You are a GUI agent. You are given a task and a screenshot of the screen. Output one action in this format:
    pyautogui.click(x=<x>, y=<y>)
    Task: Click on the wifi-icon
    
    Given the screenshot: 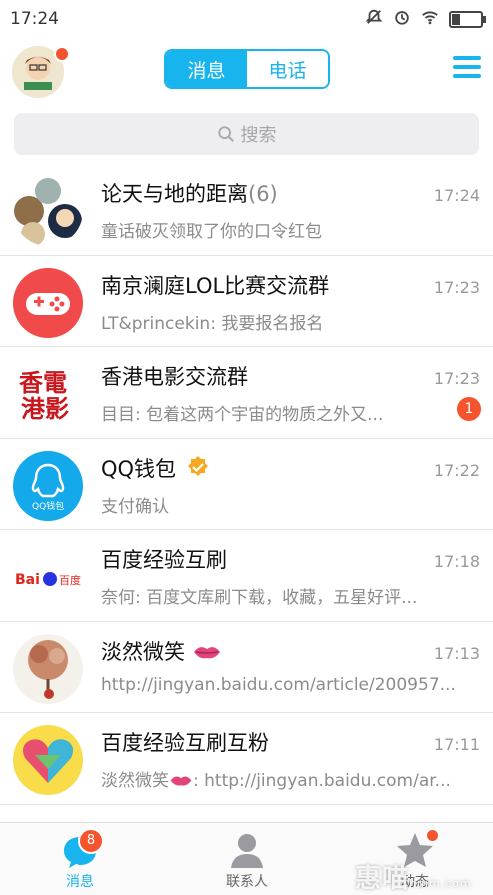 What is the action you would take?
    pyautogui.click(x=430, y=19)
    